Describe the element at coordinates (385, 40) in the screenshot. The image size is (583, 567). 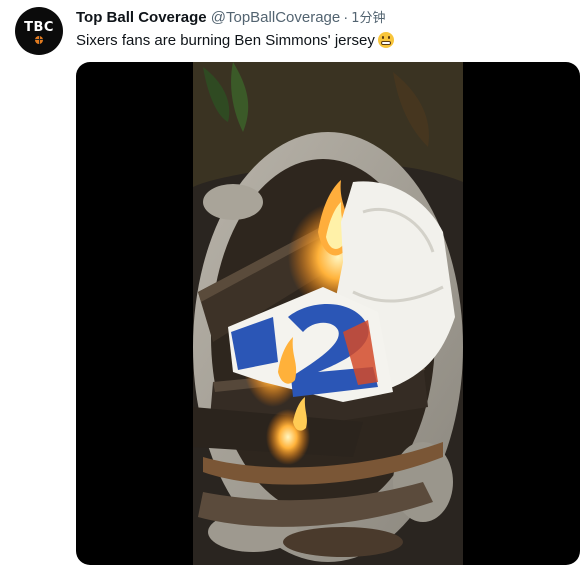
I see `grimacing-face-emoji-icon` at that location.